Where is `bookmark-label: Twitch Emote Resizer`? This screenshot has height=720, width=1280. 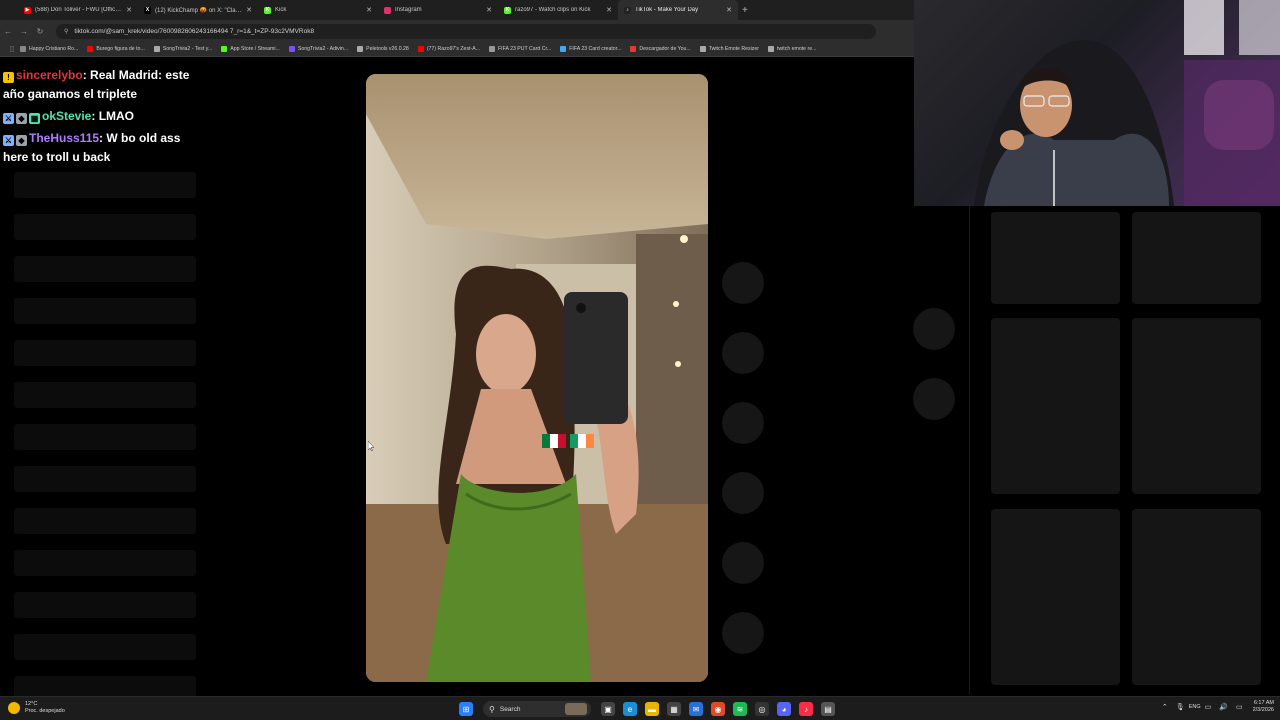 bookmark-label: Twitch Emote Resizer is located at coordinates (733, 49).